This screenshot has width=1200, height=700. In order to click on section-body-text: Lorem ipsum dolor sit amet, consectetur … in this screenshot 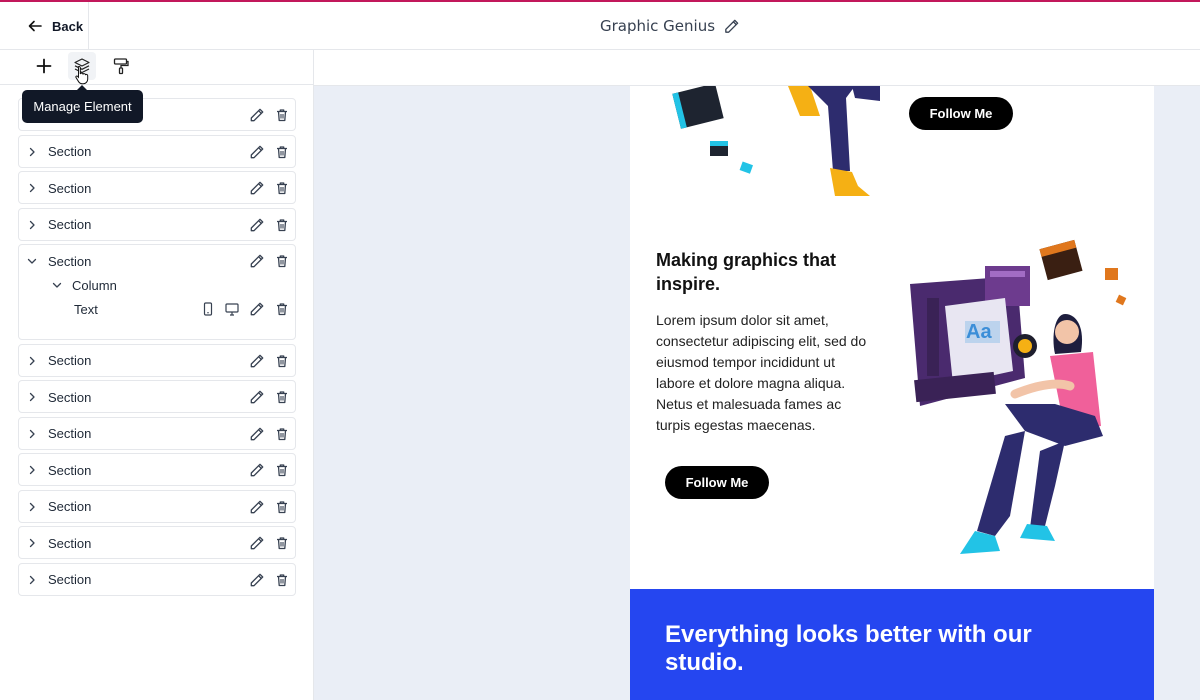, I will do `click(761, 372)`.